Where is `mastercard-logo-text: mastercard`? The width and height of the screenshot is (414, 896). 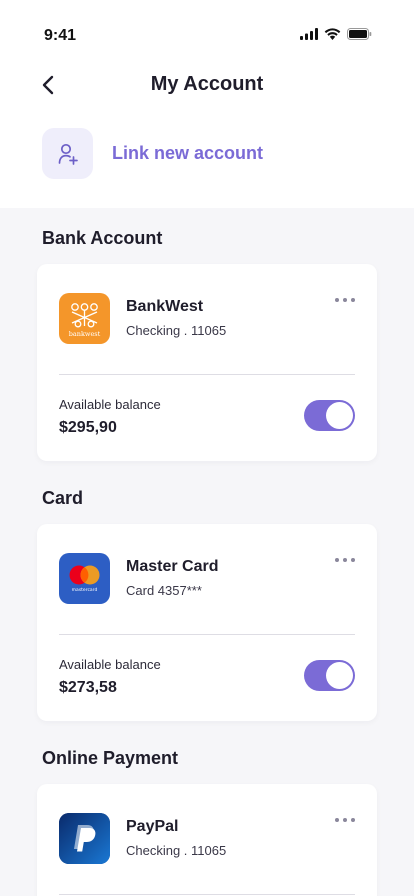
mastercard-logo-text: mastercard is located at coordinates (85, 590).